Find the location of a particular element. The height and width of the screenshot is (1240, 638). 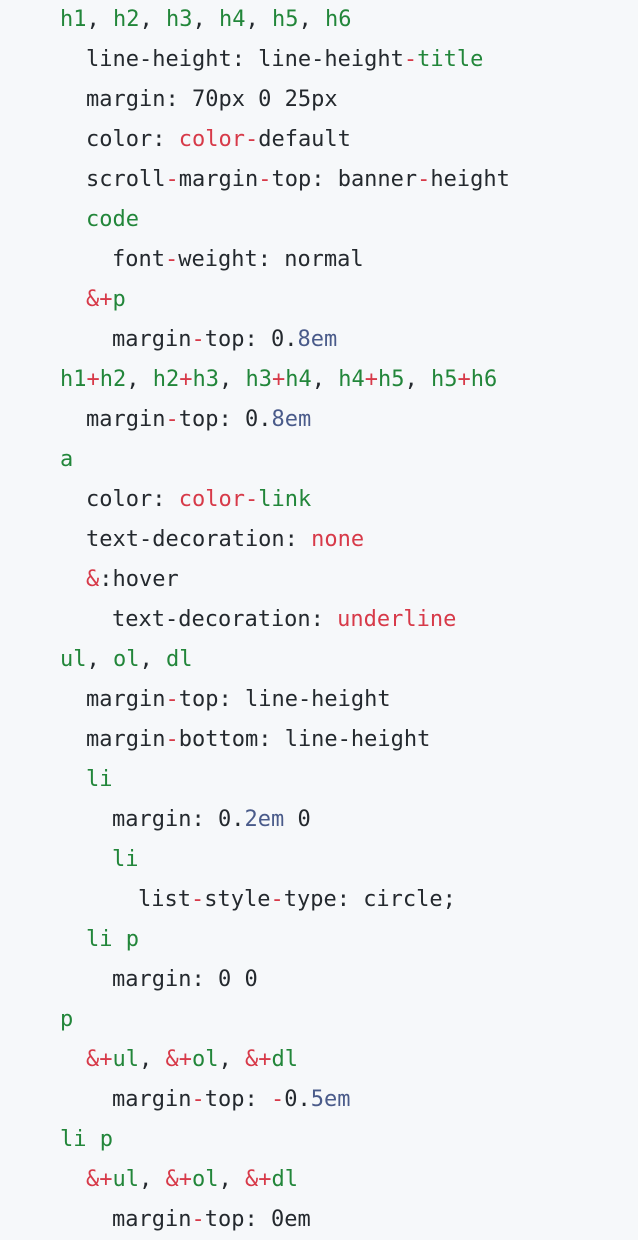

code-token: p is located at coordinates (119, 299).